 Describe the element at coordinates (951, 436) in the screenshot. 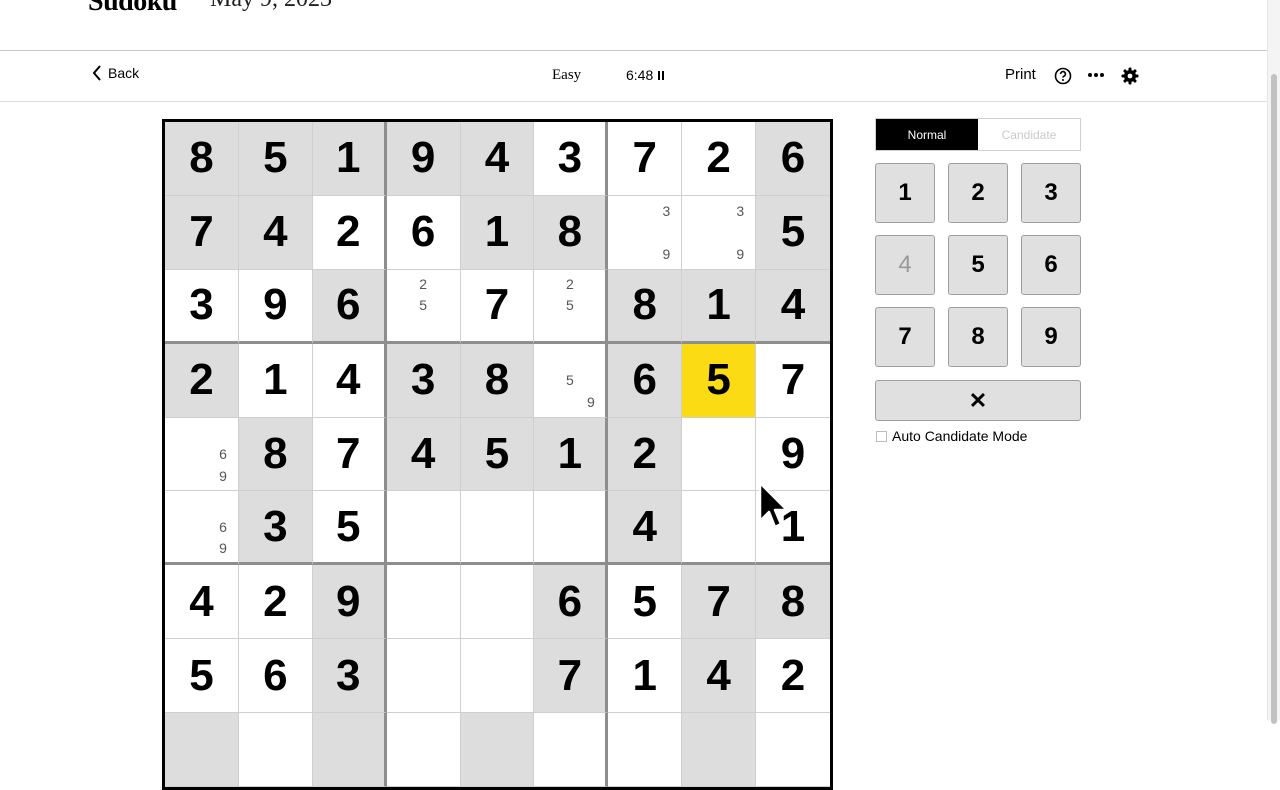

I see `auto-candidate-mode: Auto Candidate Mode` at that location.